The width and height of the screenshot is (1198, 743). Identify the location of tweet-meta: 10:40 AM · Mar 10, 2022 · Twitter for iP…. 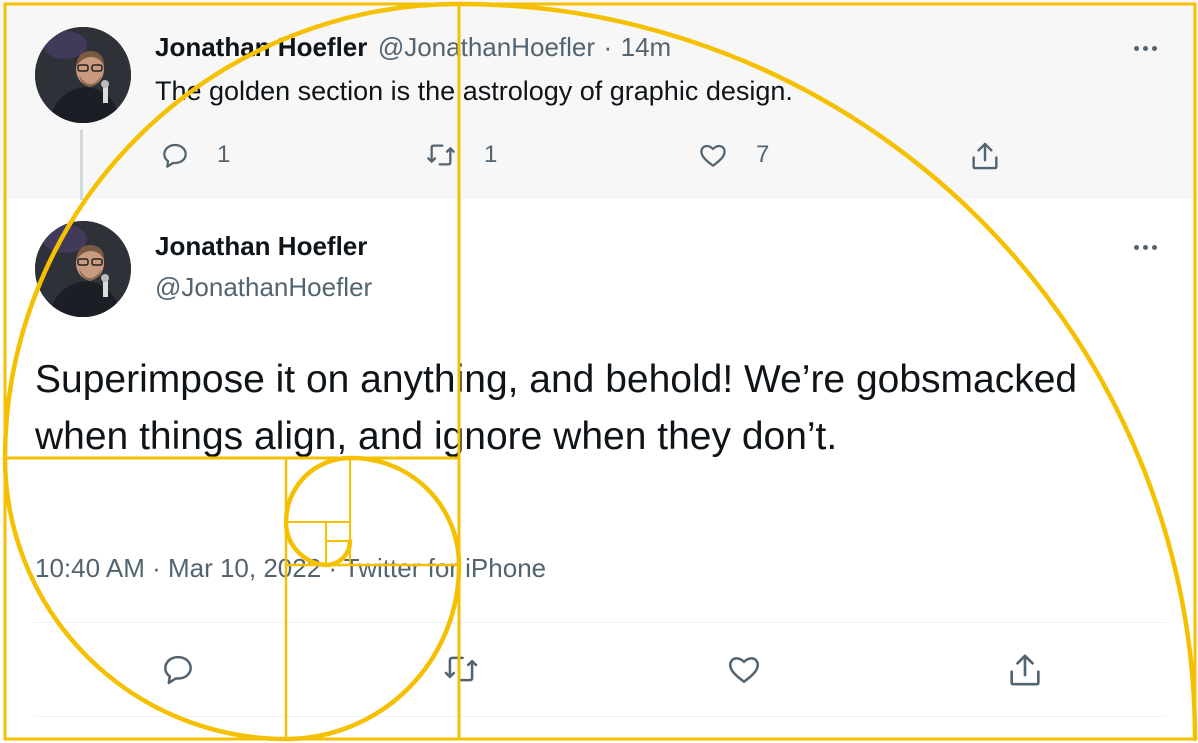
(291, 568).